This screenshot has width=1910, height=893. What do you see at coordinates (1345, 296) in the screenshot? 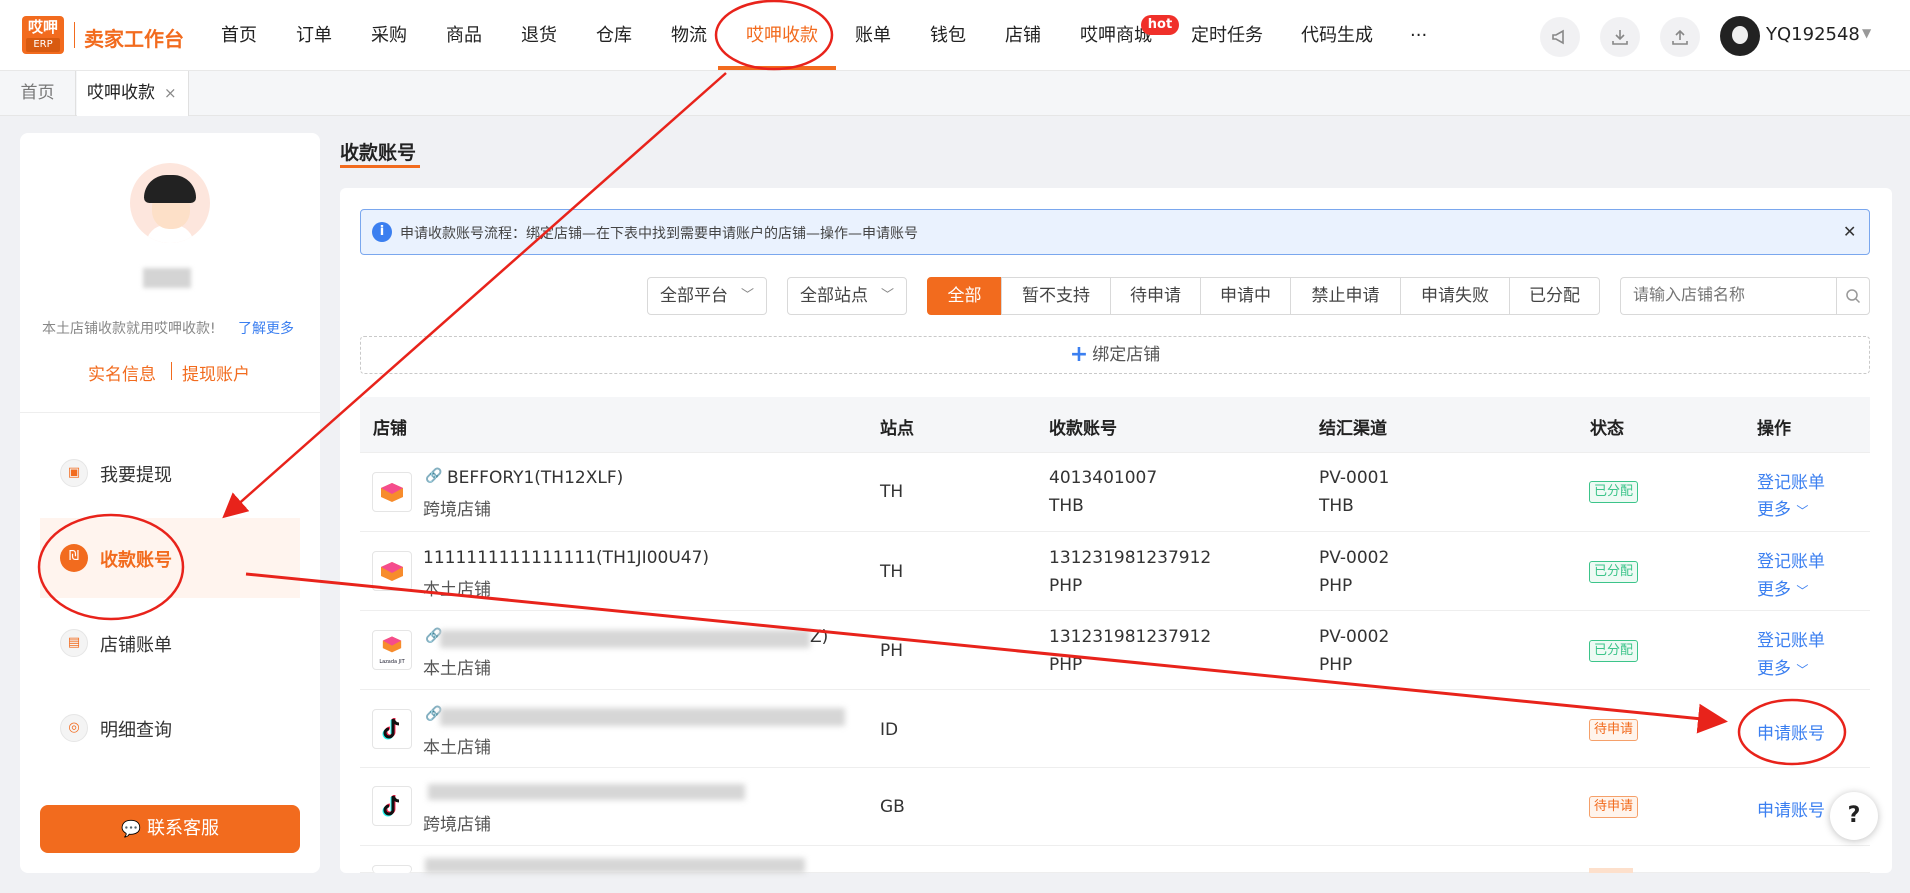
I see `filter-forbidden: 禁止申请` at bounding box center [1345, 296].